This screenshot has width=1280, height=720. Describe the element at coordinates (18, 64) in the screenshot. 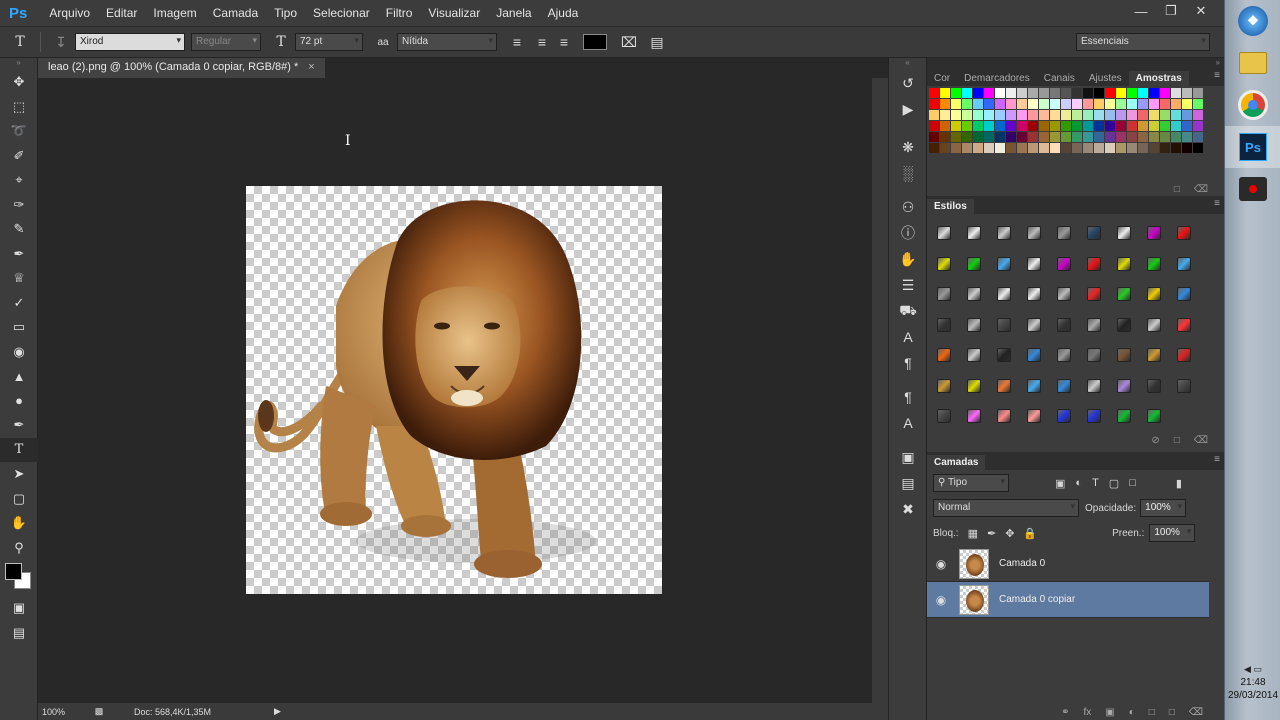

I see `collapse-icon: »` at that location.